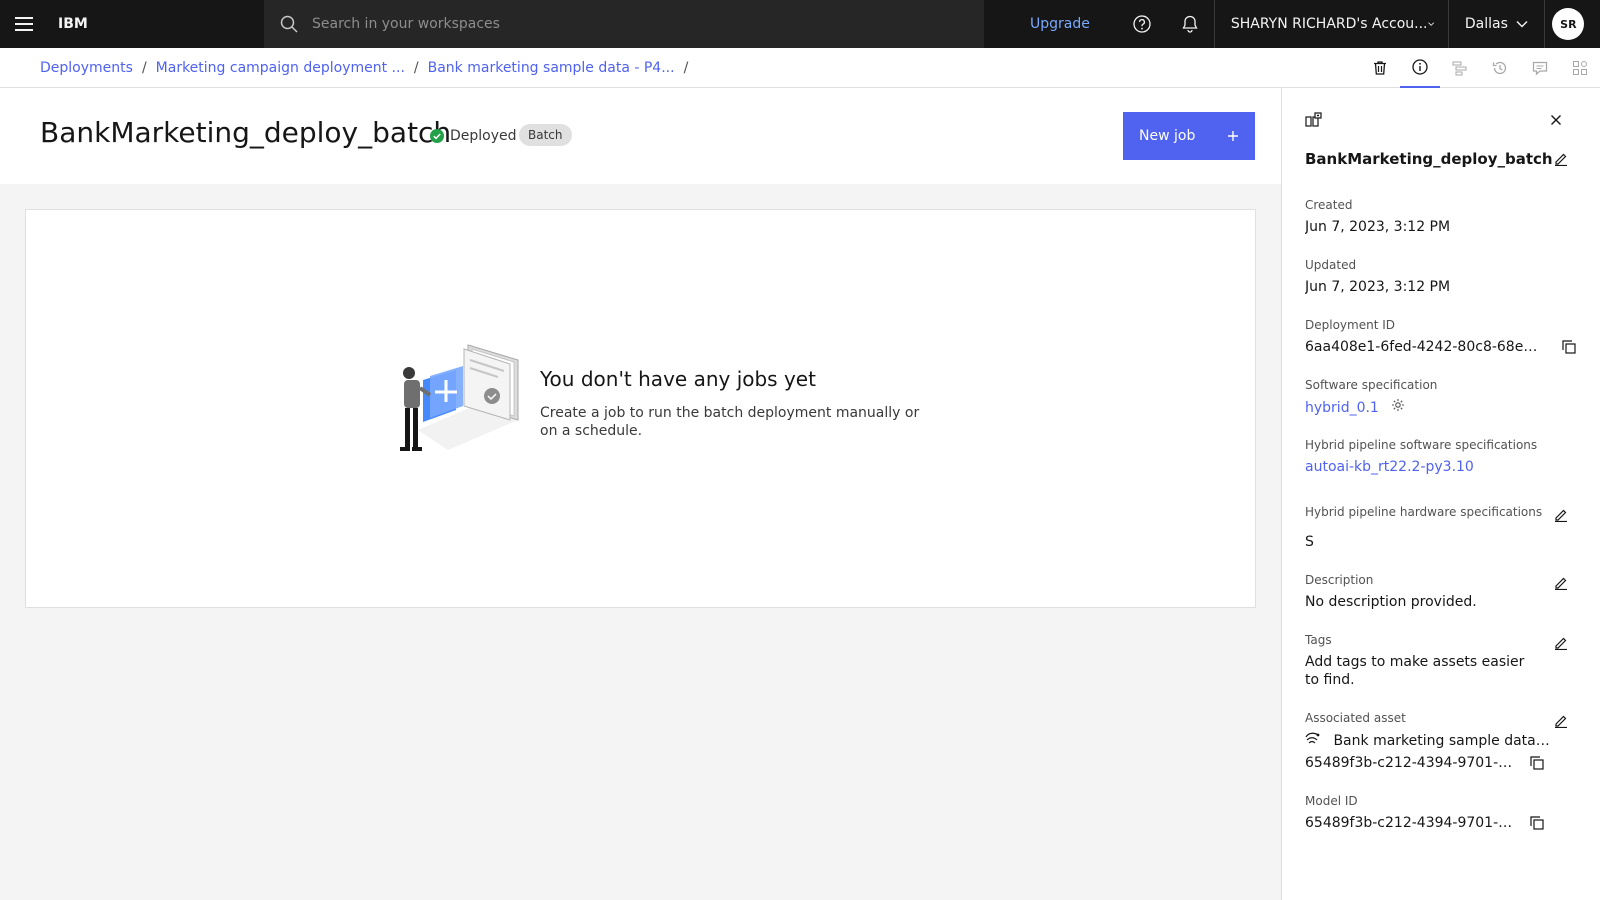 This screenshot has width=1600, height=900. I want to click on hybrid-hw-value: S, so click(1309, 542).